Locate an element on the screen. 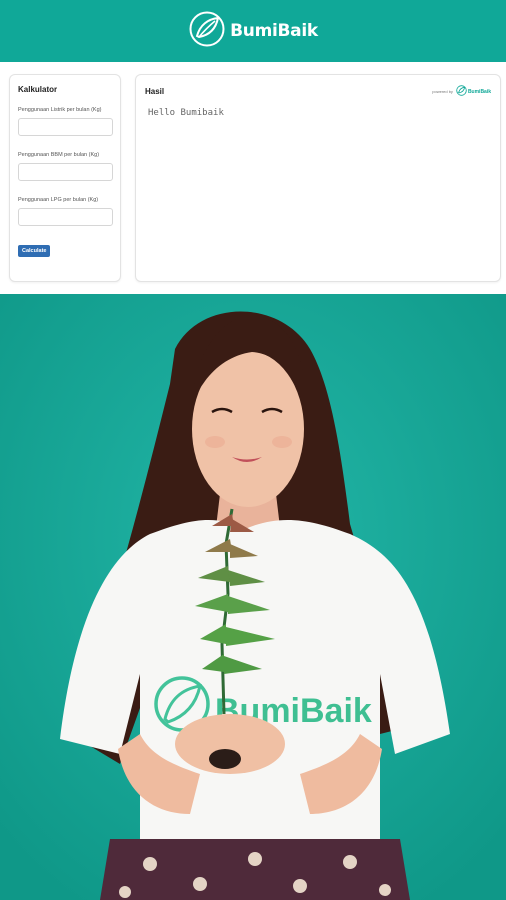  electricity-input is located at coordinates (65, 127).